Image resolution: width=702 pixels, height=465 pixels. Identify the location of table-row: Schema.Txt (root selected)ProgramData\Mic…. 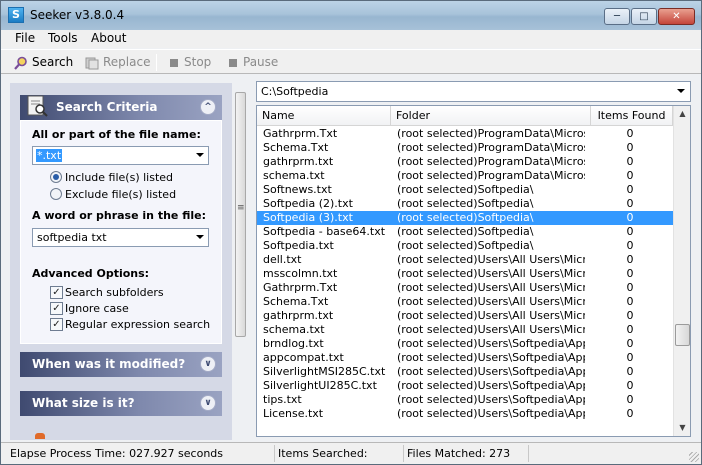
(465, 148).